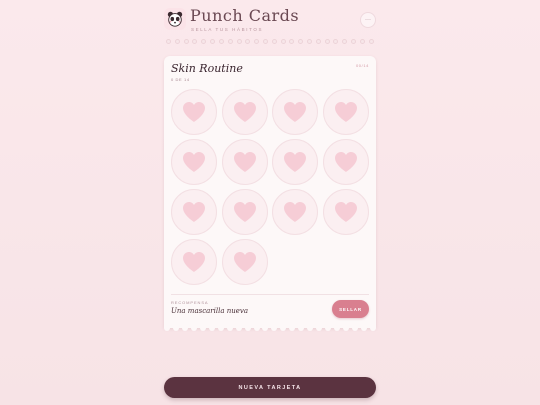  I want to click on app-subtitle: SELLA TUS HÁBITOS, so click(227, 29).